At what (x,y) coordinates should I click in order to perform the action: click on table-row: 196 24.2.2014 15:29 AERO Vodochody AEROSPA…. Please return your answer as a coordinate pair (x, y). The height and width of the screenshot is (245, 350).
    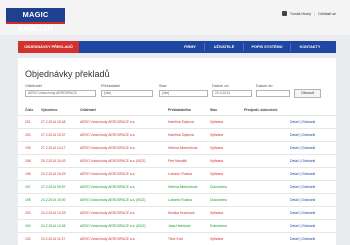
    Looking at the image, I should click on (177, 173).